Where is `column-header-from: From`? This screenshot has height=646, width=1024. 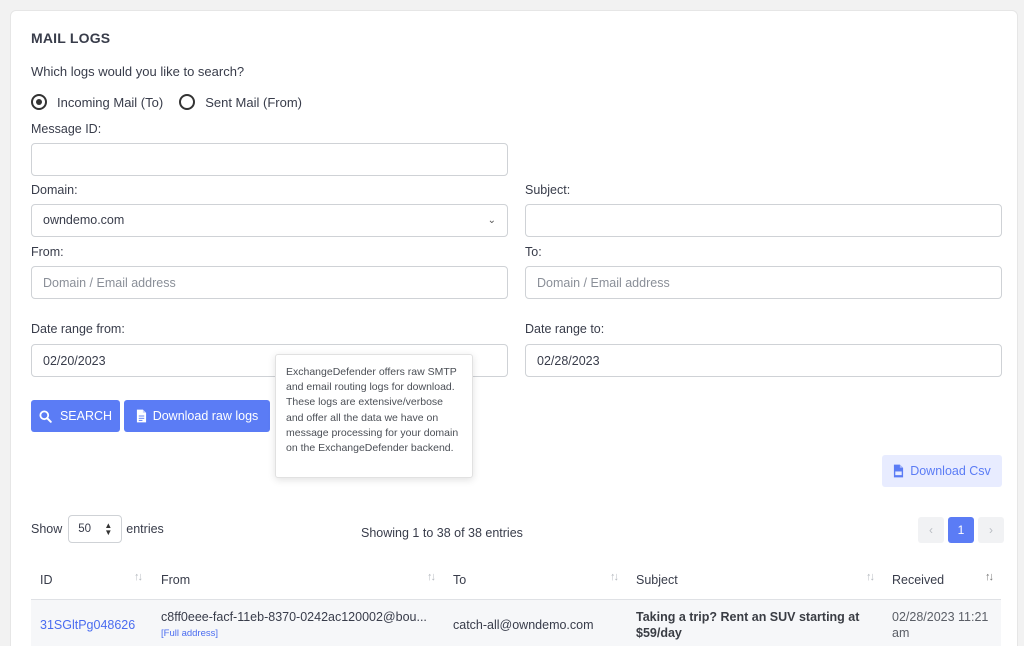 column-header-from: From is located at coordinates (175, 580).